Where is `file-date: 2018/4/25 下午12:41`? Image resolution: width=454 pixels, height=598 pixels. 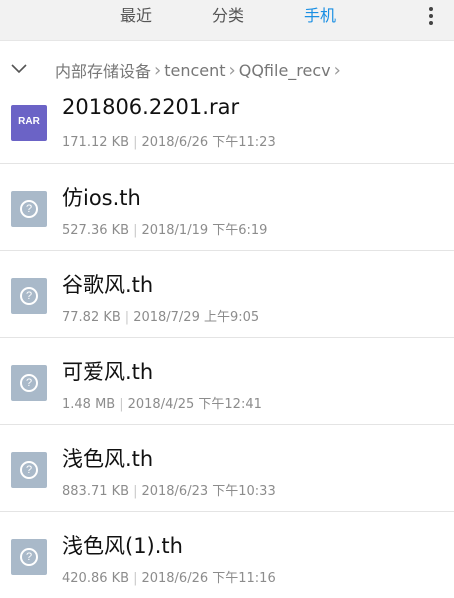 file-date: 2018/4/25 下午12:41 is located at coordinates (194, 404).